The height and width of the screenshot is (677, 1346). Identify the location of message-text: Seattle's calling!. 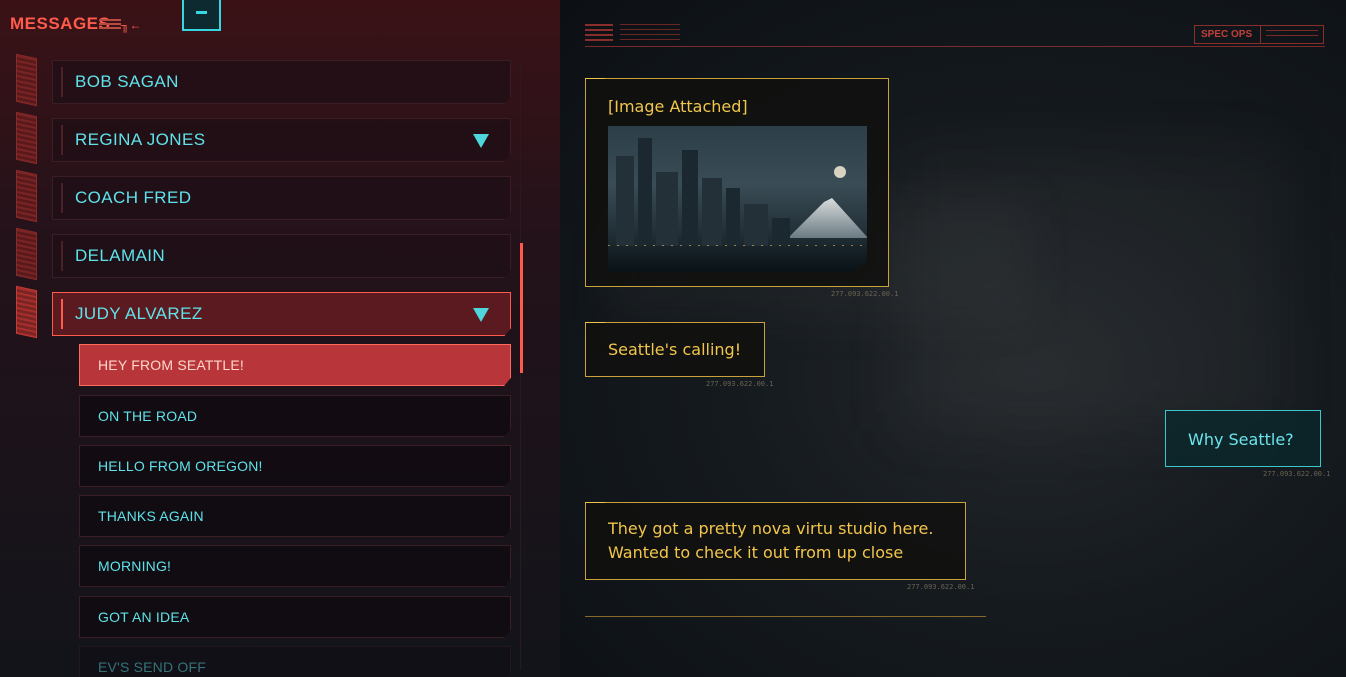
(675, 349).